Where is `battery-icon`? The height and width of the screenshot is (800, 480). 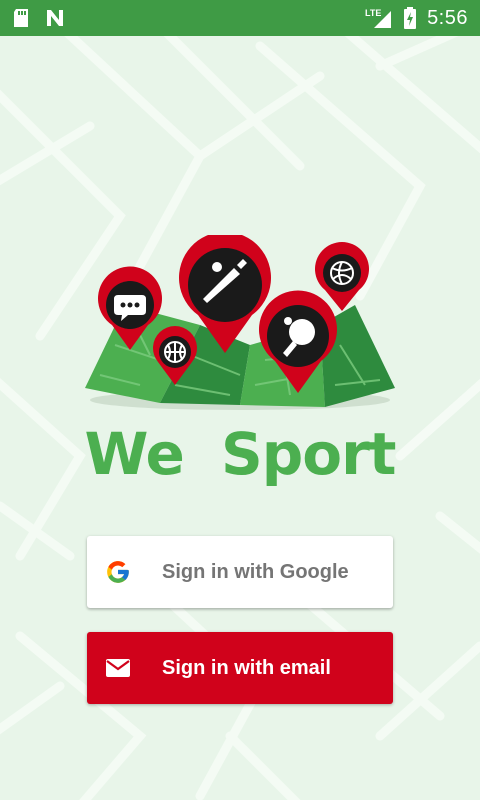 battery-icon is located at coordinates (410, 18).